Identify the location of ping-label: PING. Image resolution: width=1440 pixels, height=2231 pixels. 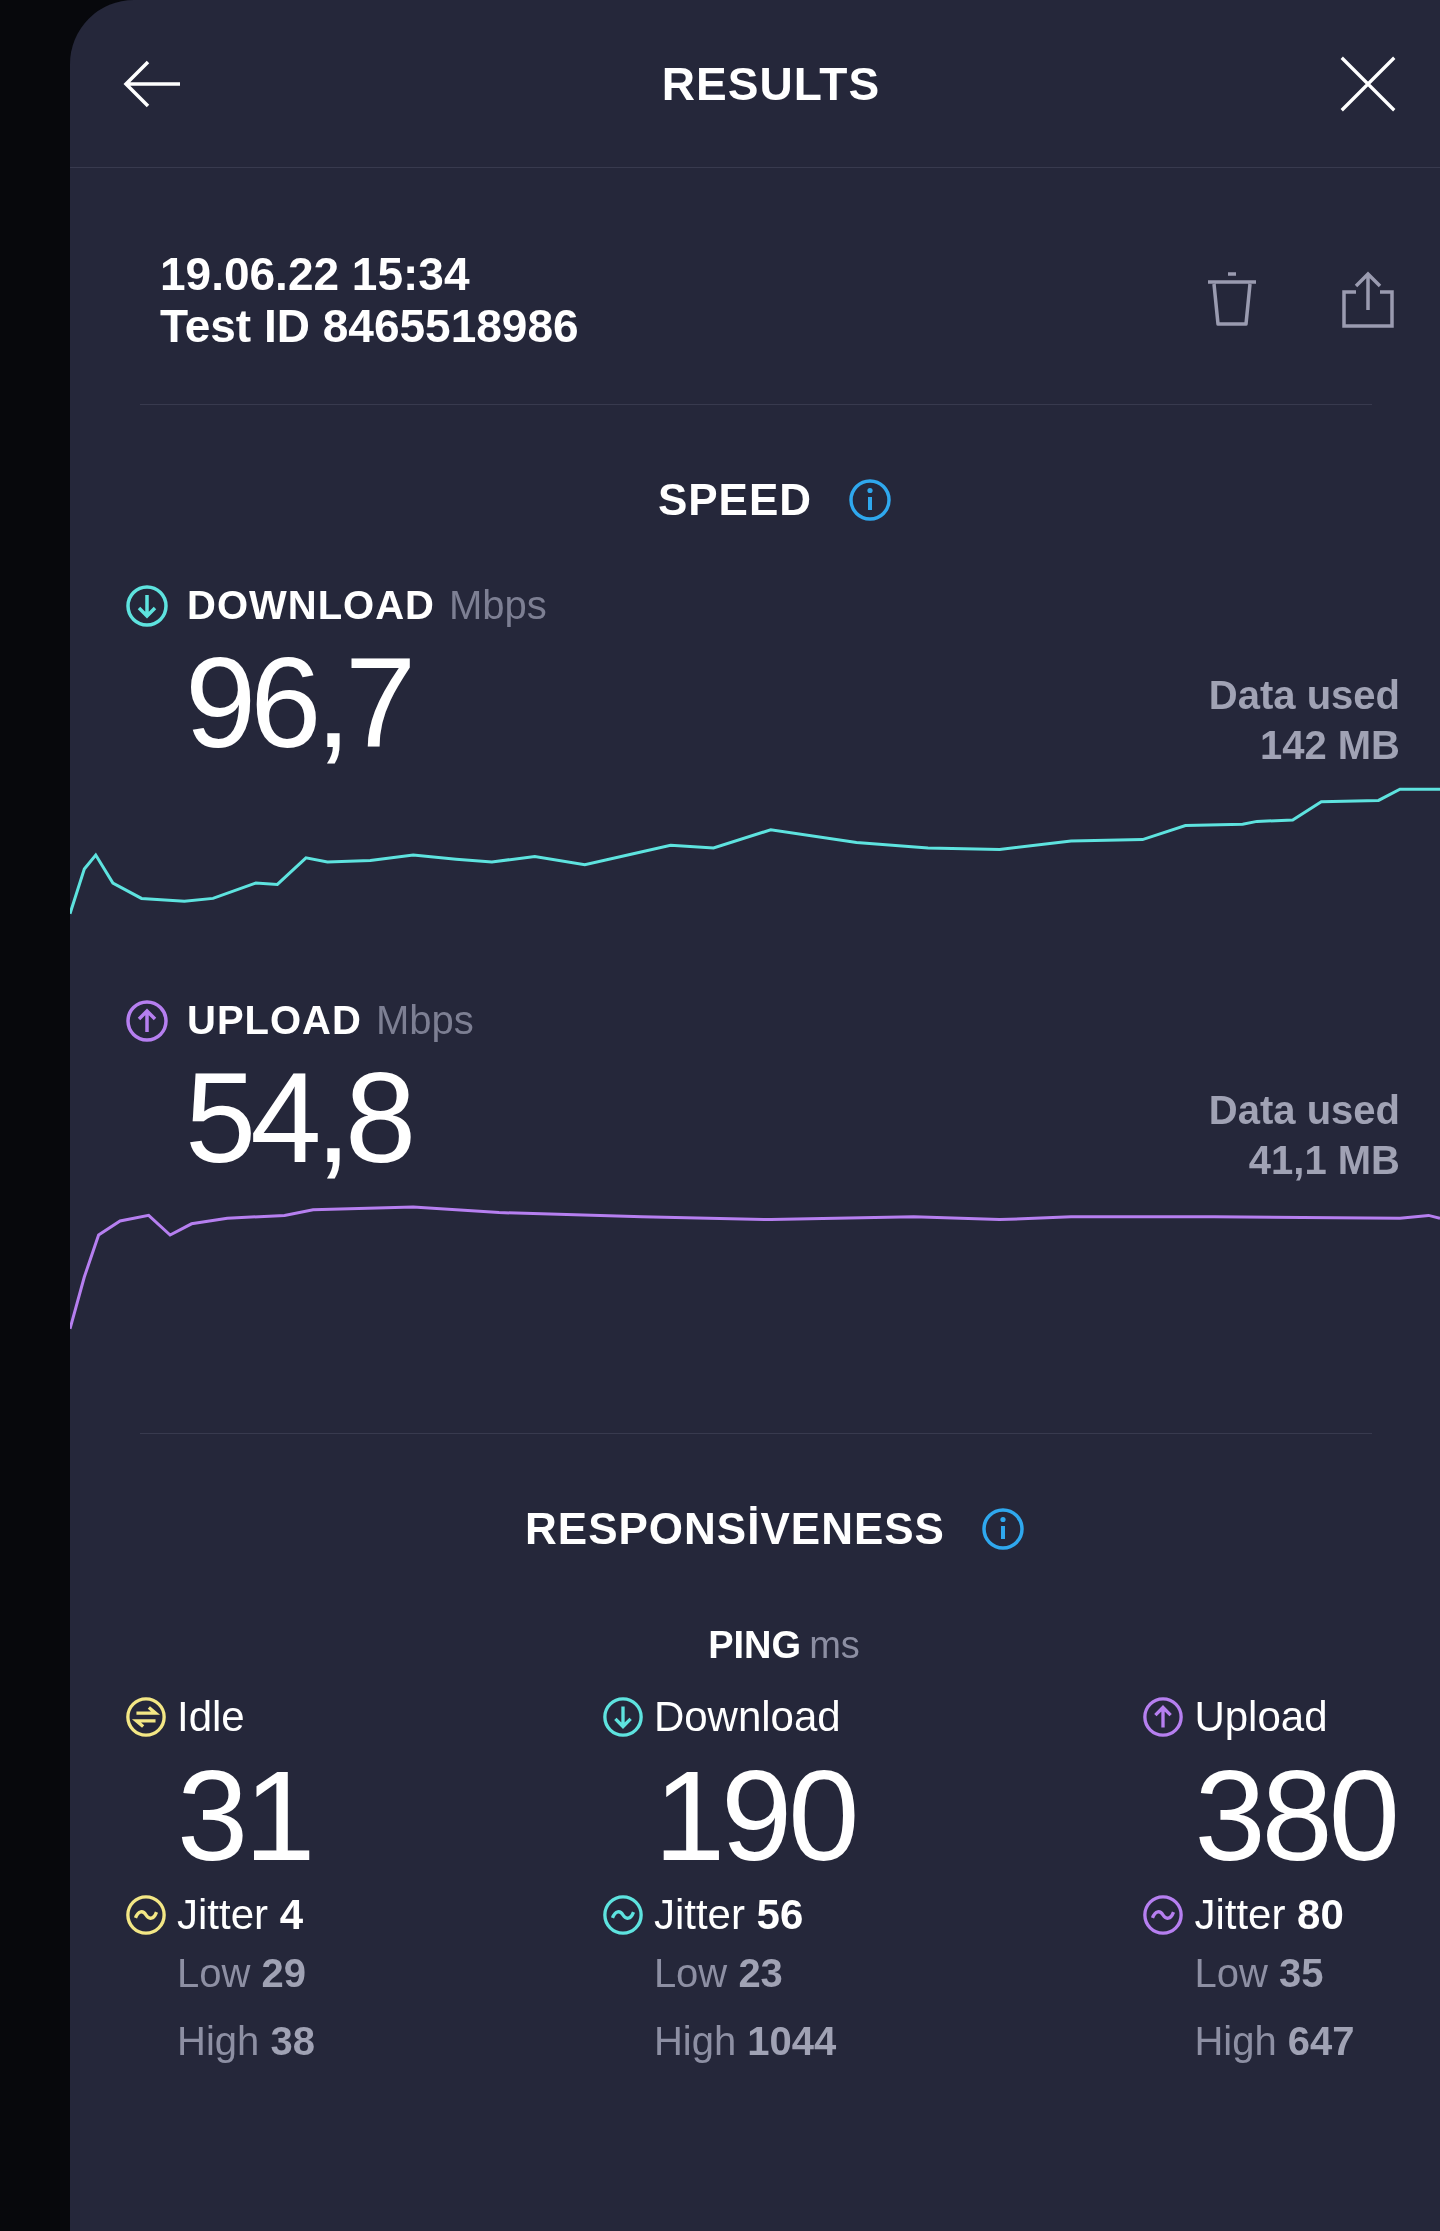
(755, 1645).